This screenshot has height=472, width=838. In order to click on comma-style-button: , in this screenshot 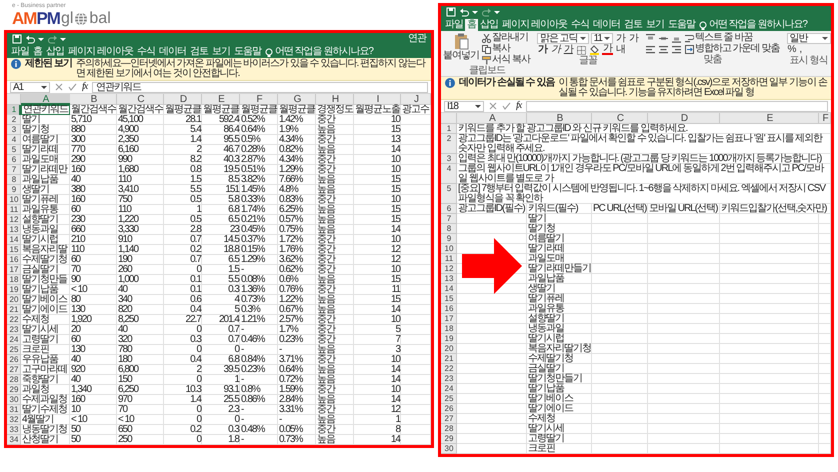, I will do `click(800, 50)`.